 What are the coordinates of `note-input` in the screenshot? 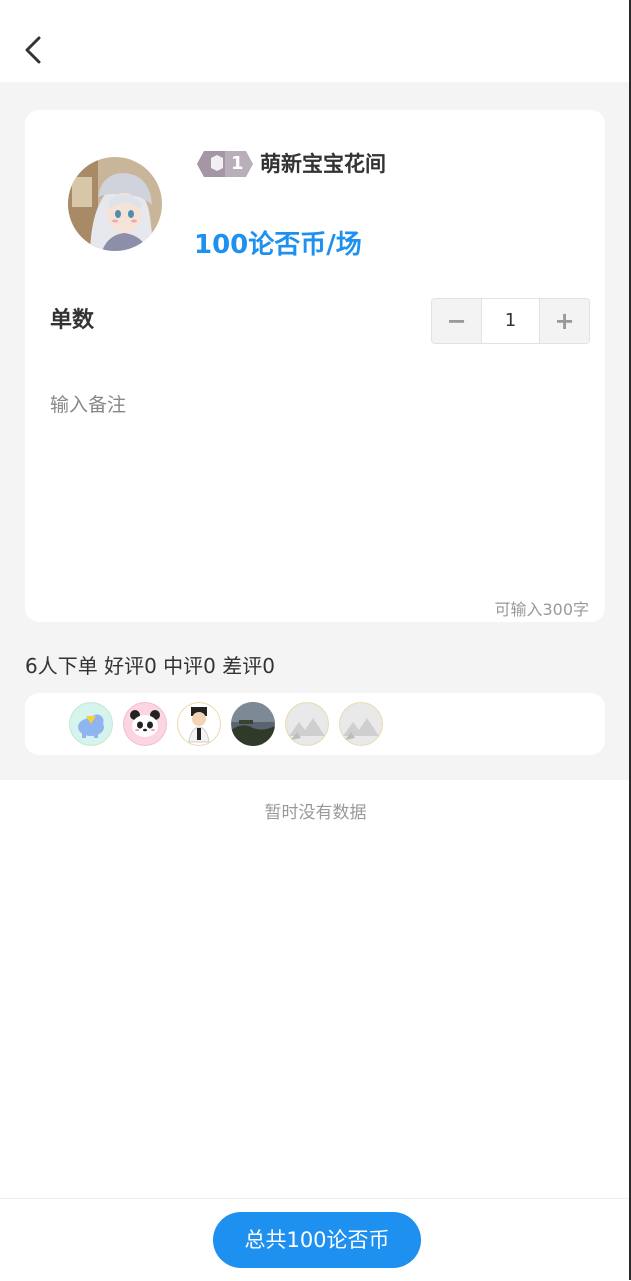 It's located at (310, 480).